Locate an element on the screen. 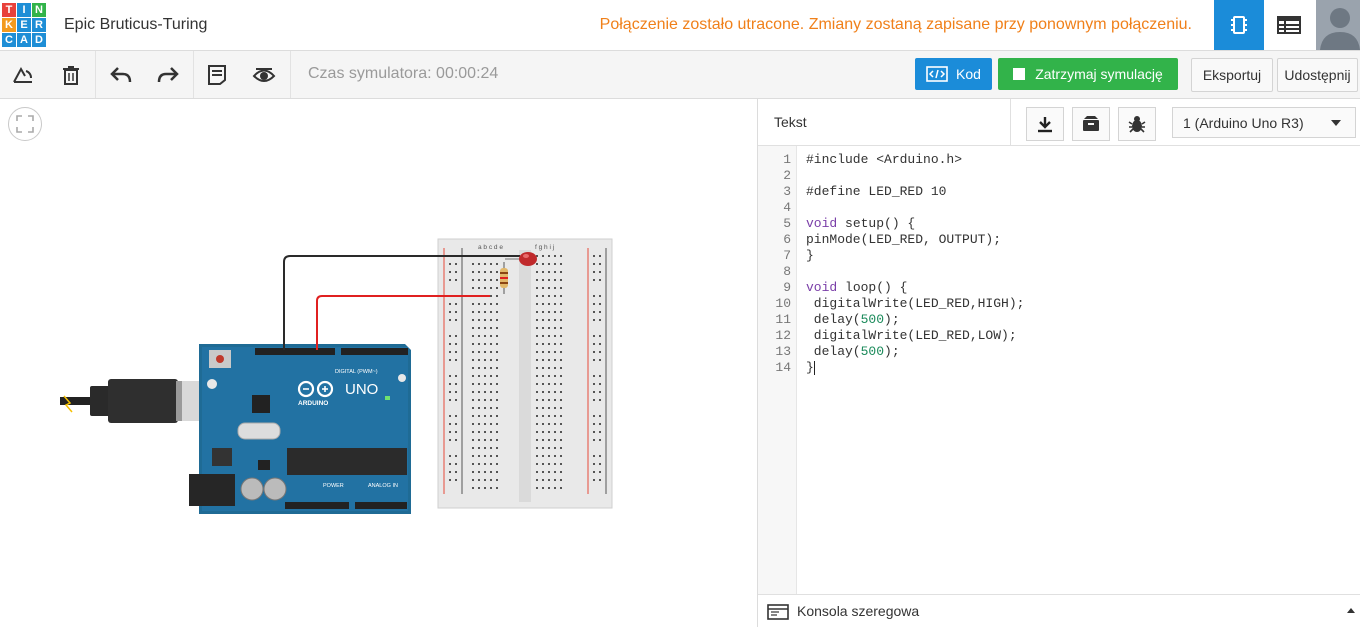 Image resolution: width=1360 pixels, height=628 pixels. uno-label: UNO is located at coordinates (361, 389).